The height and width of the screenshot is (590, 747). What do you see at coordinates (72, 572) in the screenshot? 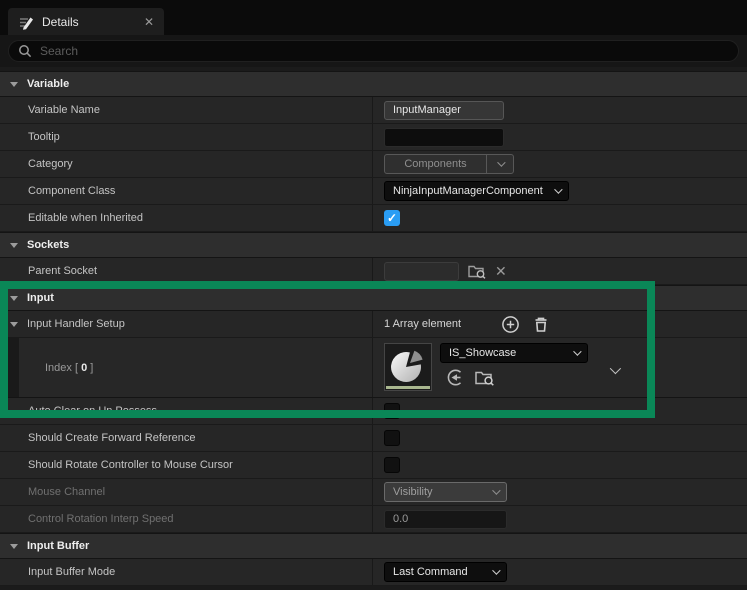
I see `row-label: Input Buffer Mode` at bounding box center [72, 572].